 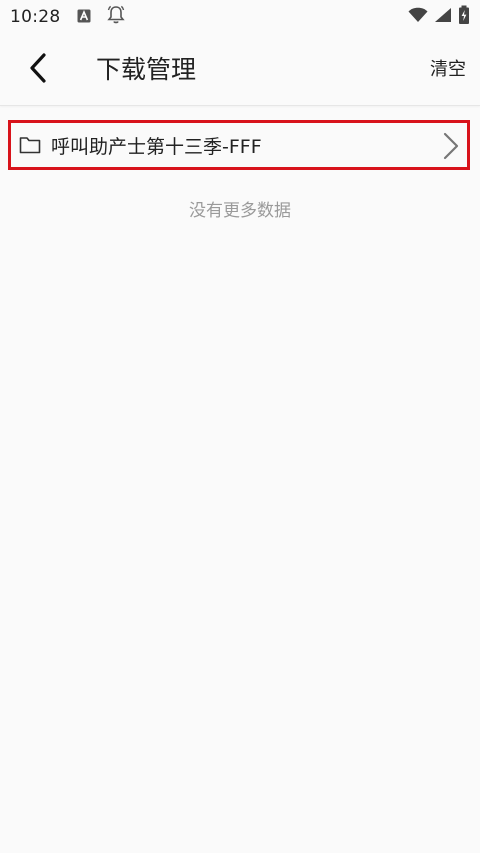 I want to click on folder-icon, so click(x=31, y=145).